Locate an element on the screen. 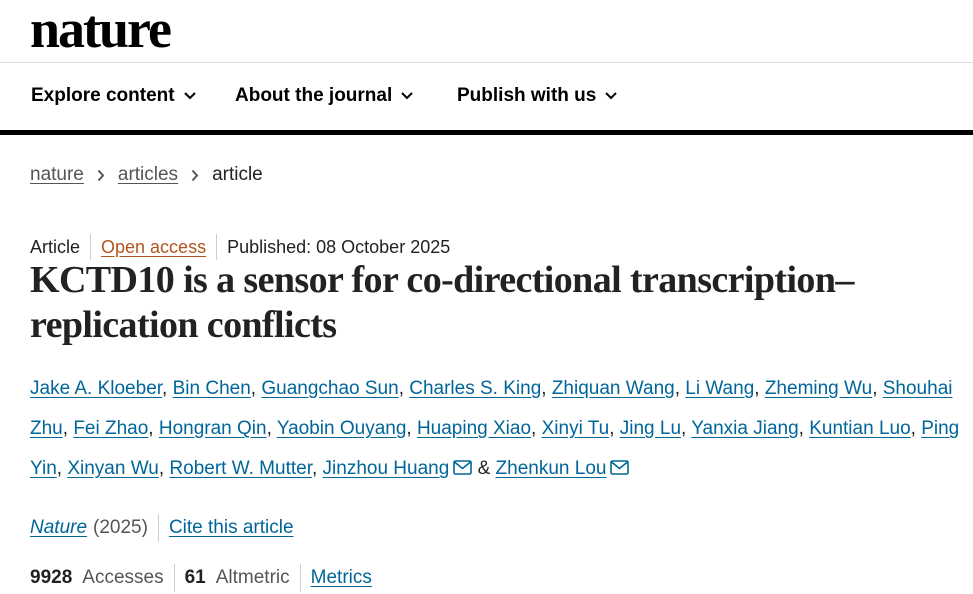  author-link: Yaobin Ouyang is located at coordinates (342, 428).